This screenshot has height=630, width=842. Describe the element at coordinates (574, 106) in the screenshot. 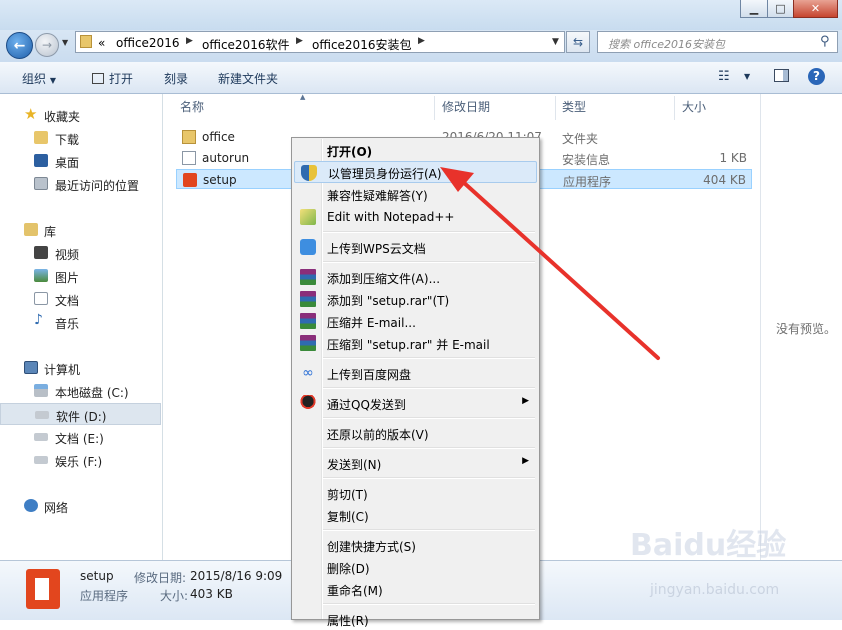

I see `column-header-type: 类型` at that location.